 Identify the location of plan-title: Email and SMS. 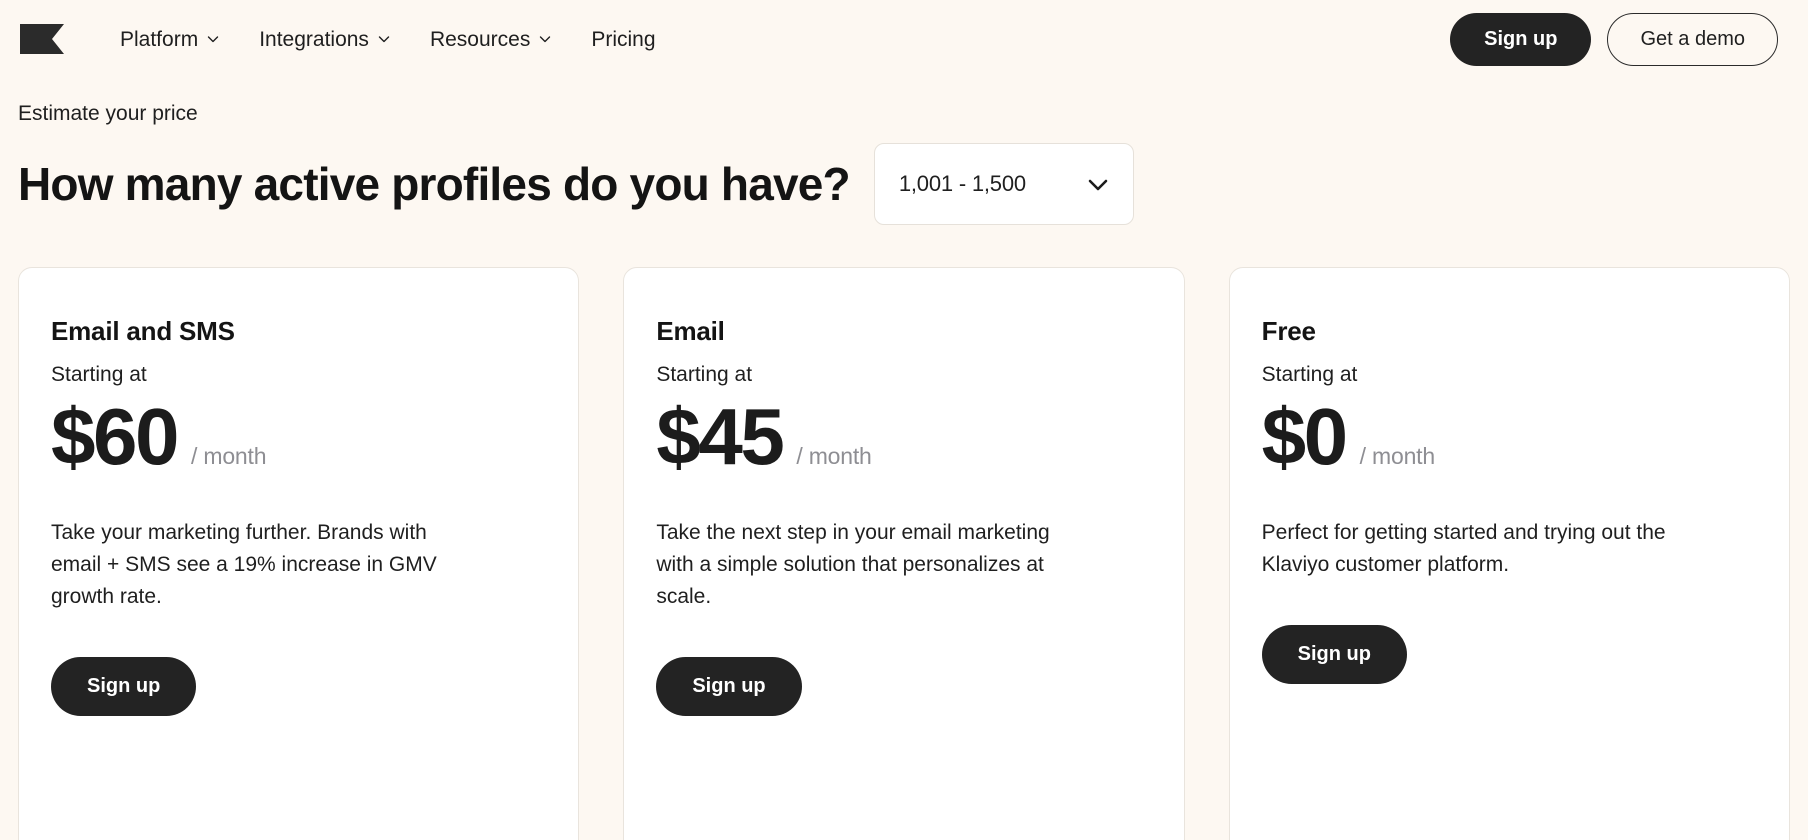
(143, 331).